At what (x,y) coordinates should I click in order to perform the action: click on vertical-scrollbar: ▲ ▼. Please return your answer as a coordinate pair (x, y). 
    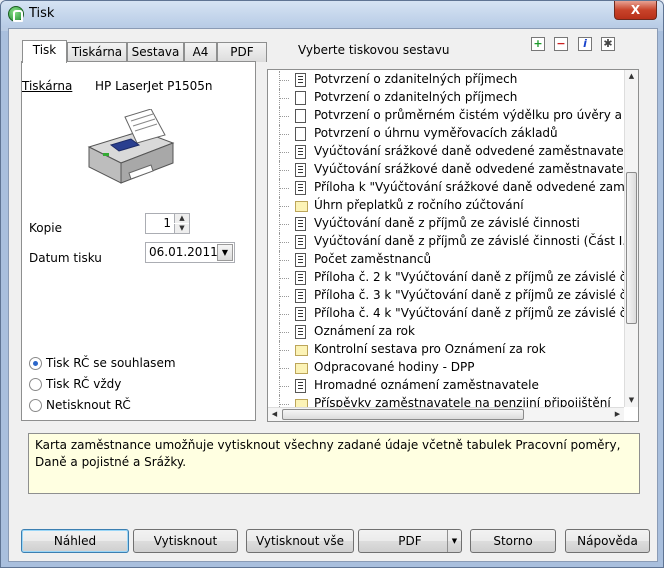
    Looking at the image, I should click on (631, 238).